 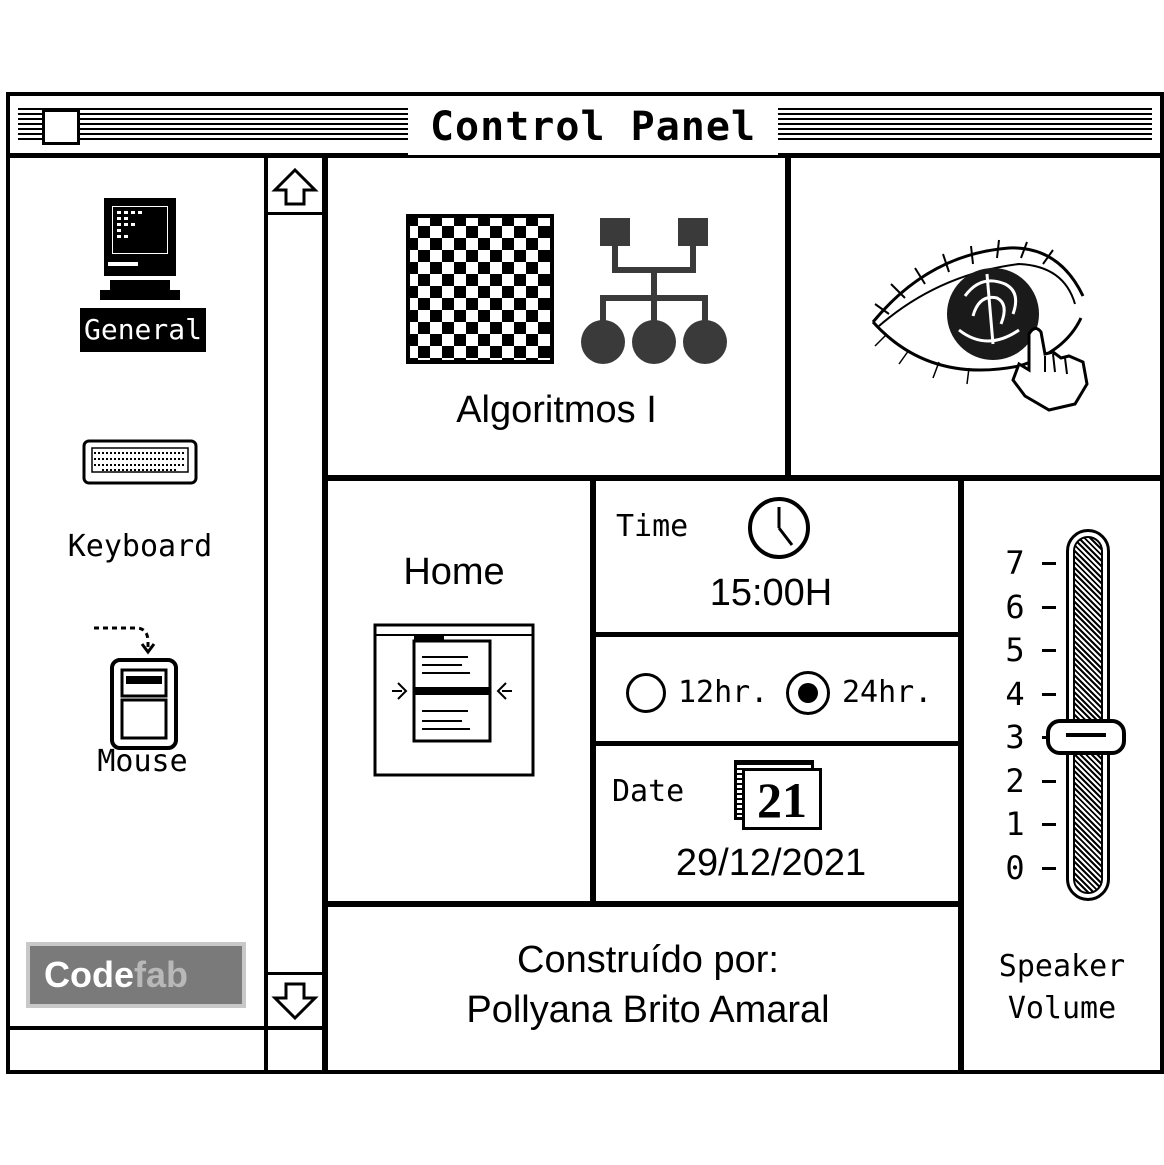 I want to click on radio-24hr-label: 24hr., so click(x=887, y=692).